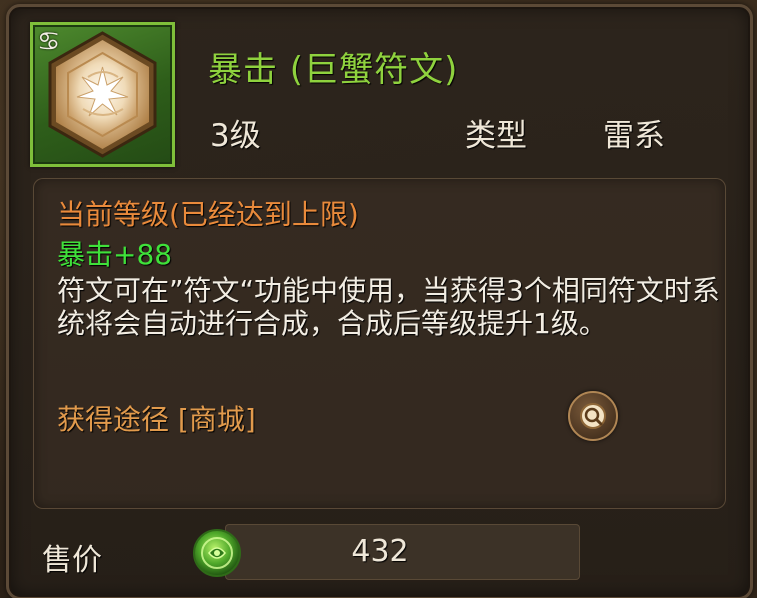 This screenshot has width=757, height=598. Describe the element at coordinates (634, 136) in the screenshot. I see `type-value: 雷系` at that location.